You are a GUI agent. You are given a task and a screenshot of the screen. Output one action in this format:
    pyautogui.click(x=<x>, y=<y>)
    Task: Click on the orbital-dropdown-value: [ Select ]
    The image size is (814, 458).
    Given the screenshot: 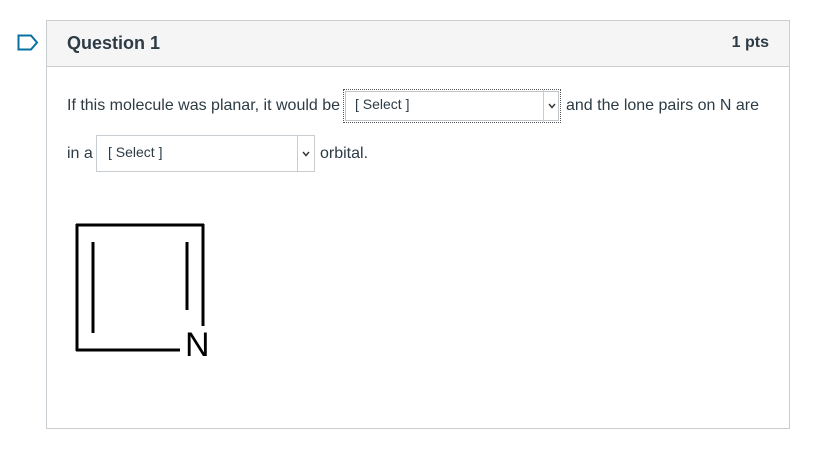 What is the action you would take?
    pyautogui.click(x=135, y=152)
    